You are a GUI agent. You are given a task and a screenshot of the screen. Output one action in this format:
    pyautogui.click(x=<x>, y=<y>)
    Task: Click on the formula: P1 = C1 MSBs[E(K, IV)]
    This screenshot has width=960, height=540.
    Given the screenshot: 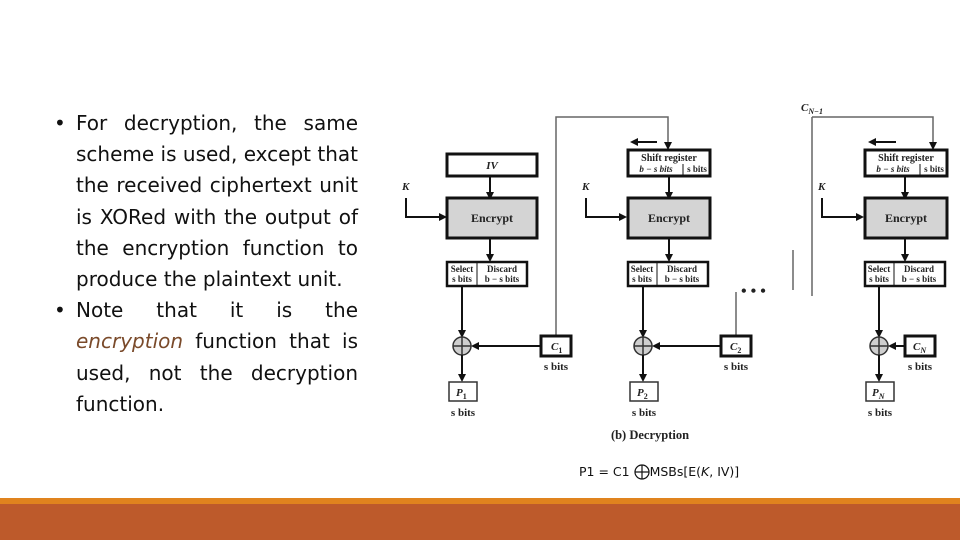 What is the action you would take?
    pyautogui.click(x=659, y=472)
    